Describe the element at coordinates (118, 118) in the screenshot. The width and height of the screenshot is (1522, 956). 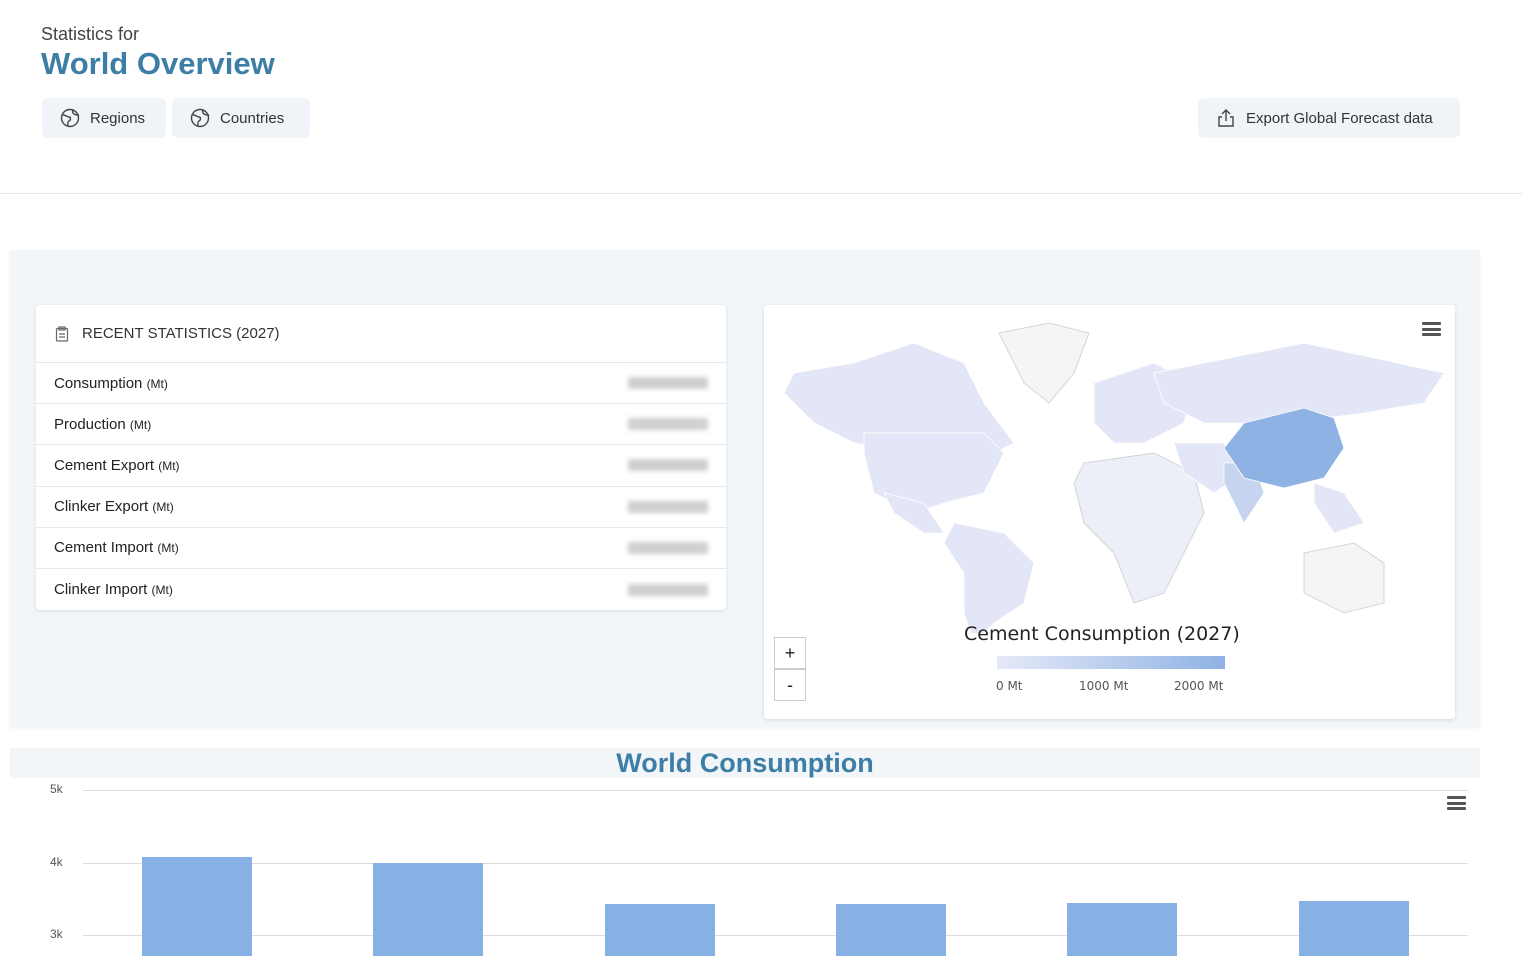
I see `regions-label: Regions` at that location.